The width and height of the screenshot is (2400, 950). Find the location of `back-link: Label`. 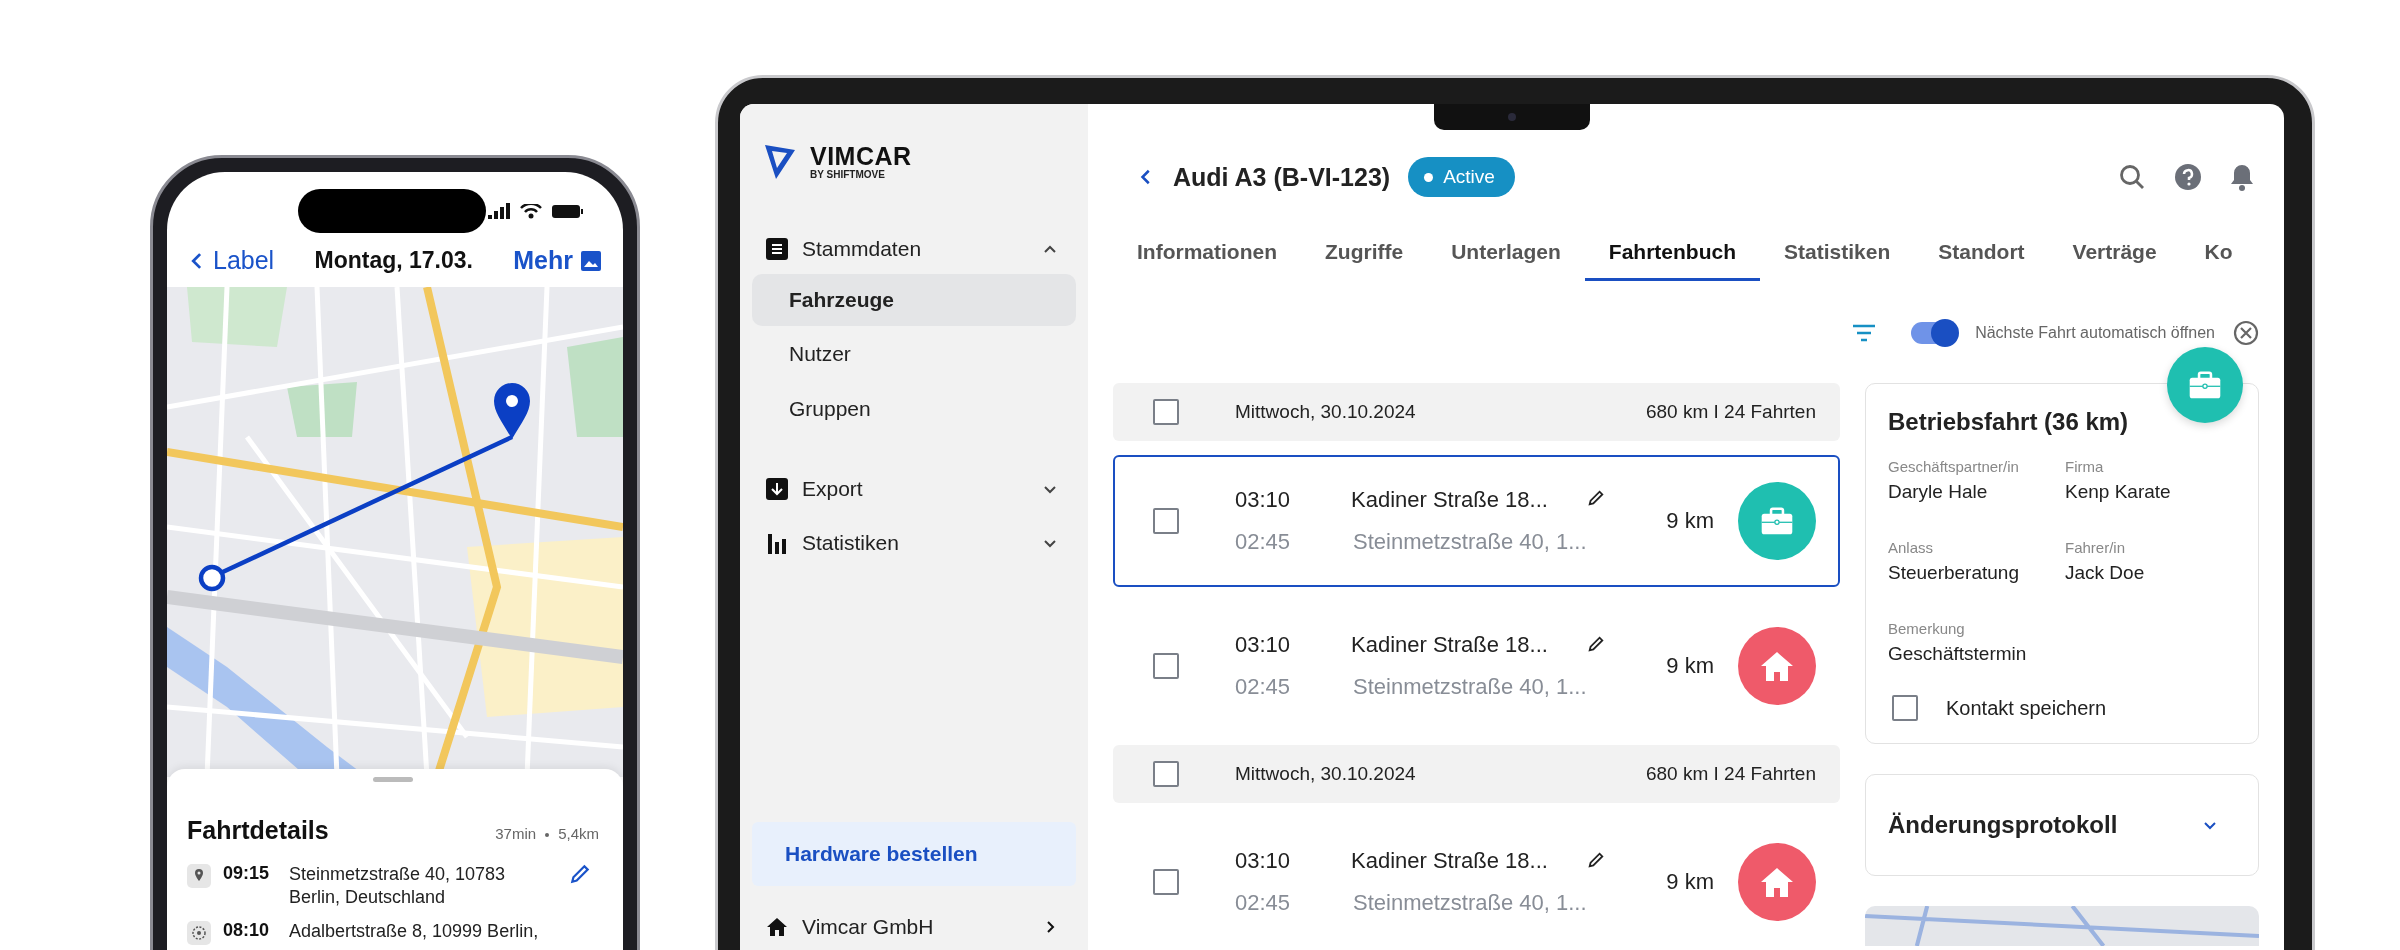

back-link: Label is located at coordinates (230, 260).